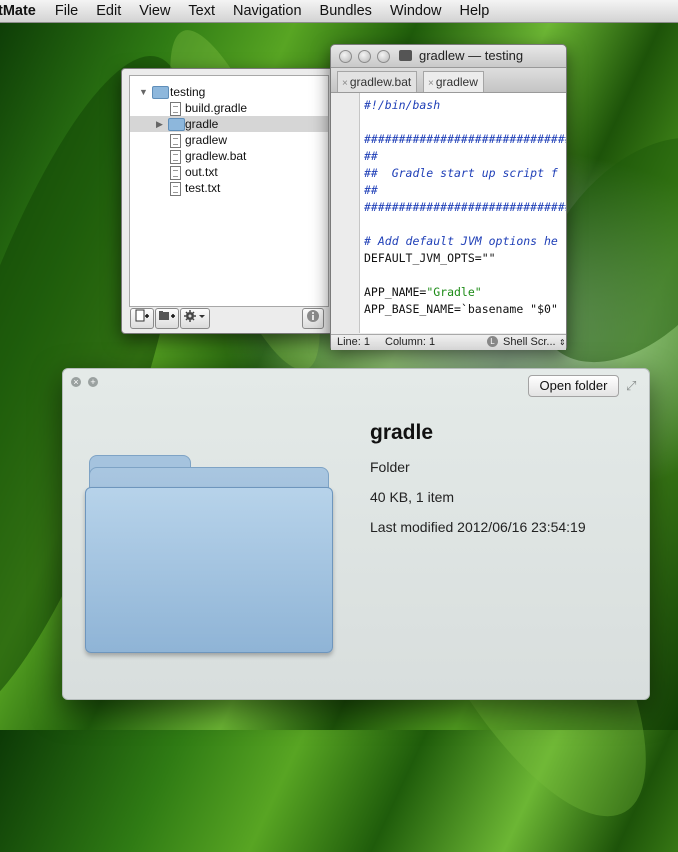 The height and width of the screenshot is (852, 678). I want to click on status-bar: Line: 1 Column: 1 L Shell Scr... ⇕, so click(448, 342).